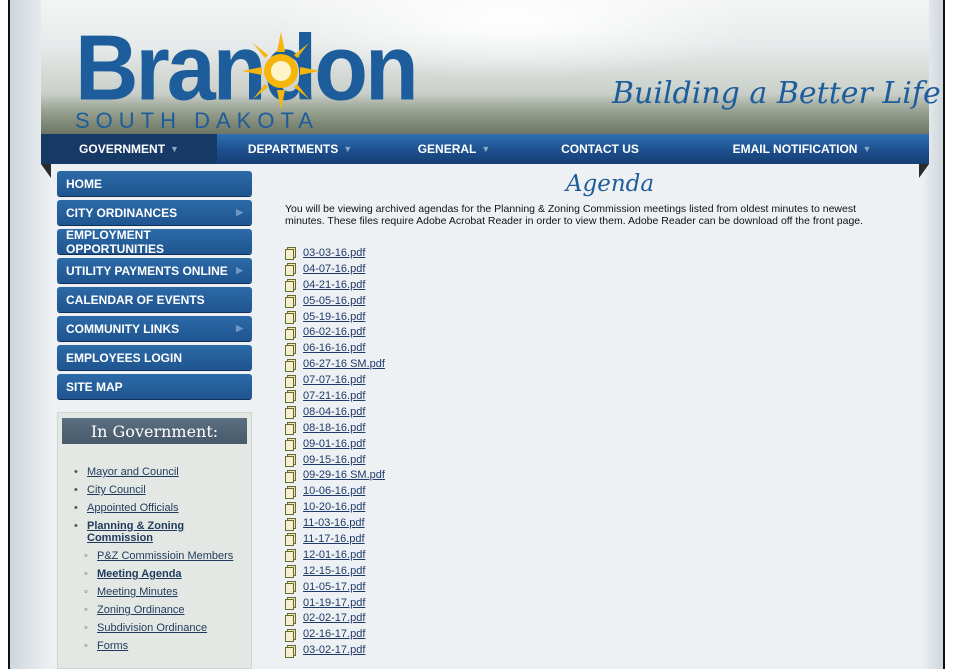 This screenshot has height=669, width=953. I want to click on agenda-file-link: 10-20-16.pdf, so click(334, 507).